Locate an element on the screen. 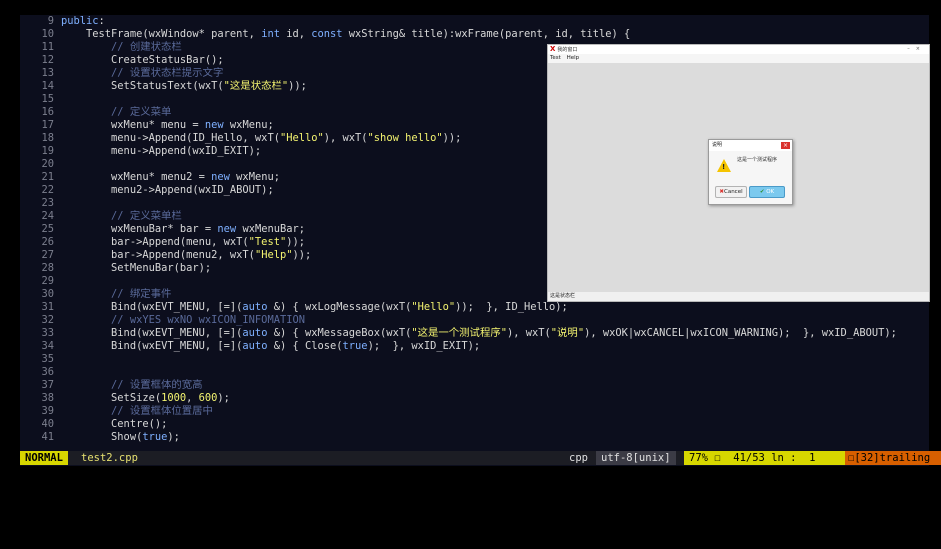 This screenshot has width=941, height=549. code-line: 32 // wxYES wxNO wxICON_INFOMATION is located at coordinates (162, 320).